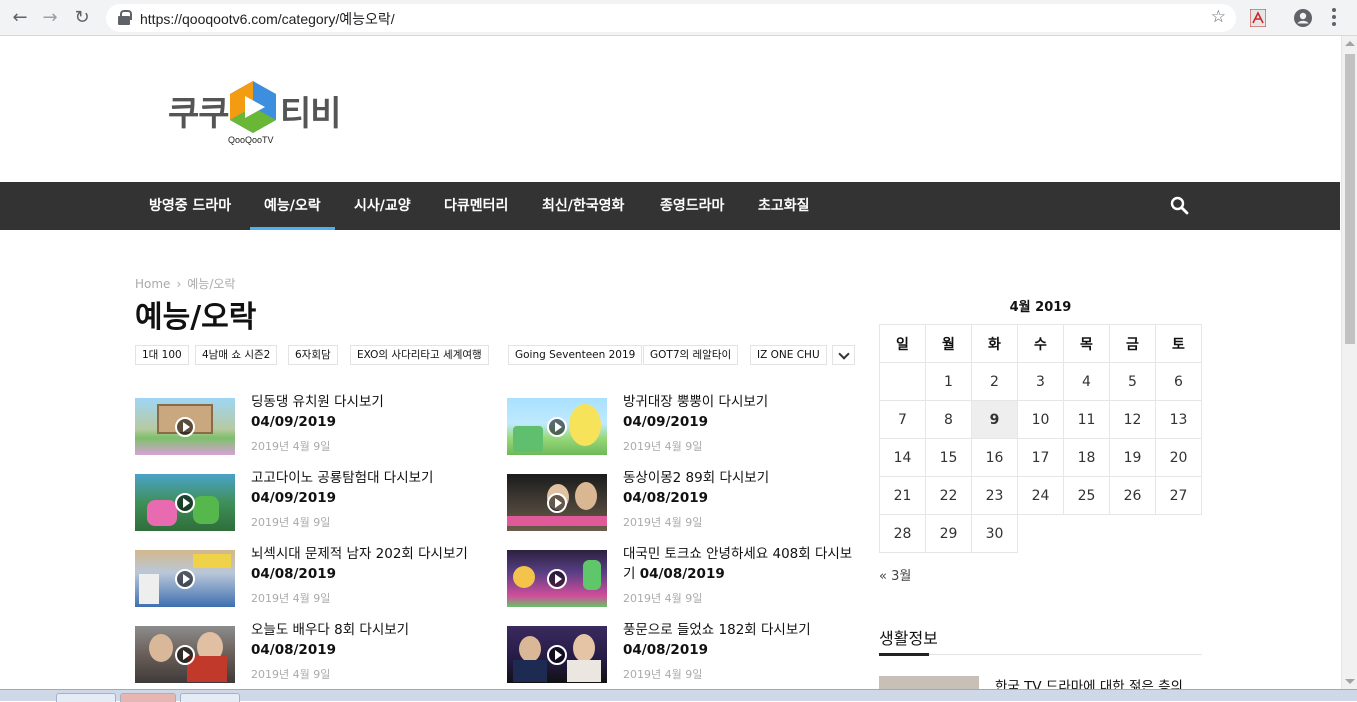  Describe the element at coordinates (1086, 419) in the screenshot. I see `calendar-day: 11` at that location.